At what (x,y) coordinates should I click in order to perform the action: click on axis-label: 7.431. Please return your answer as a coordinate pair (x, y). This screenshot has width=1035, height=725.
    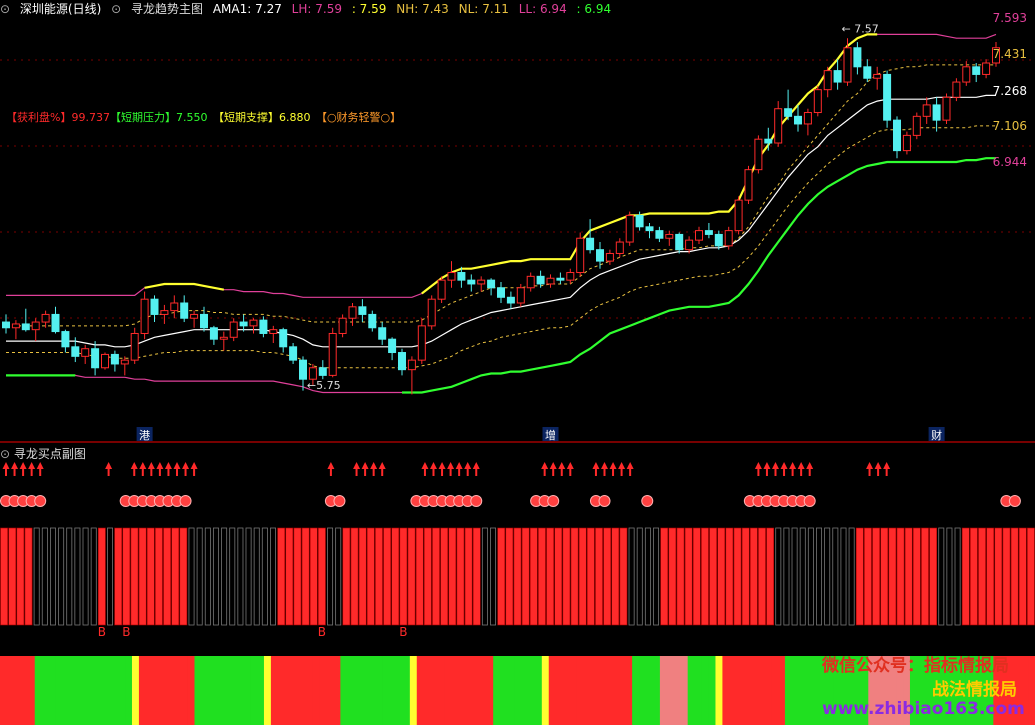
    Looking at the image, I should click on (1010, 54).